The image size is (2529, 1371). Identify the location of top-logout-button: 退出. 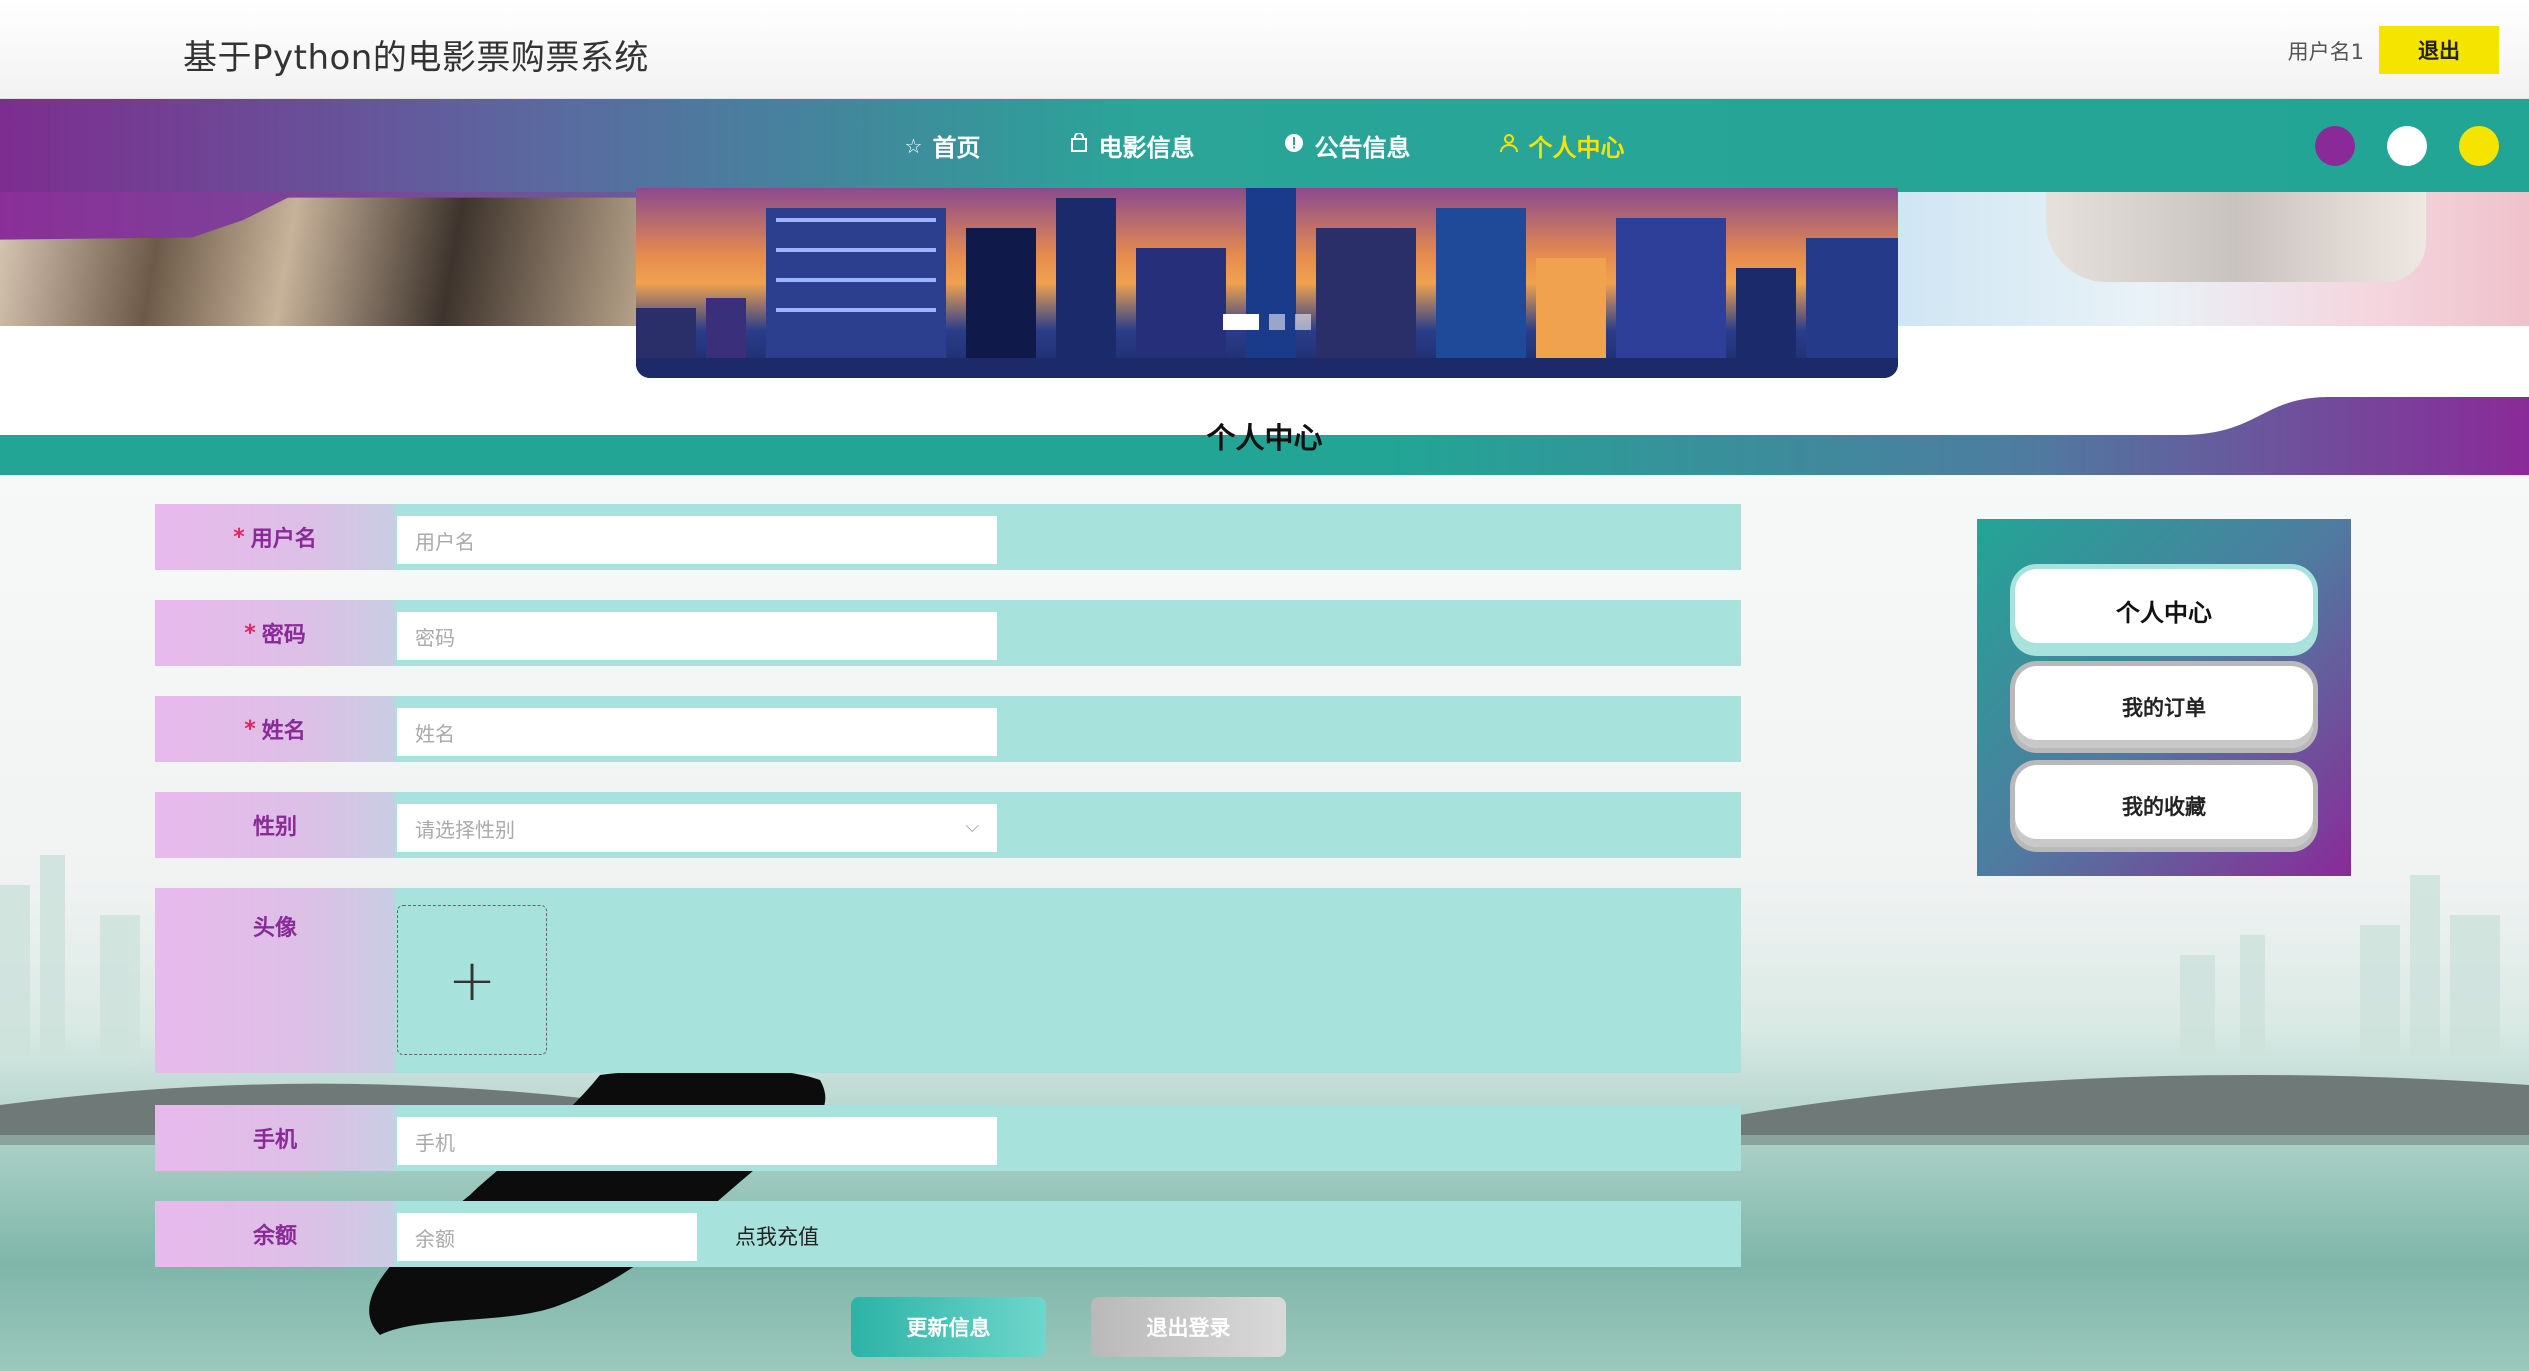
(2439, 50).